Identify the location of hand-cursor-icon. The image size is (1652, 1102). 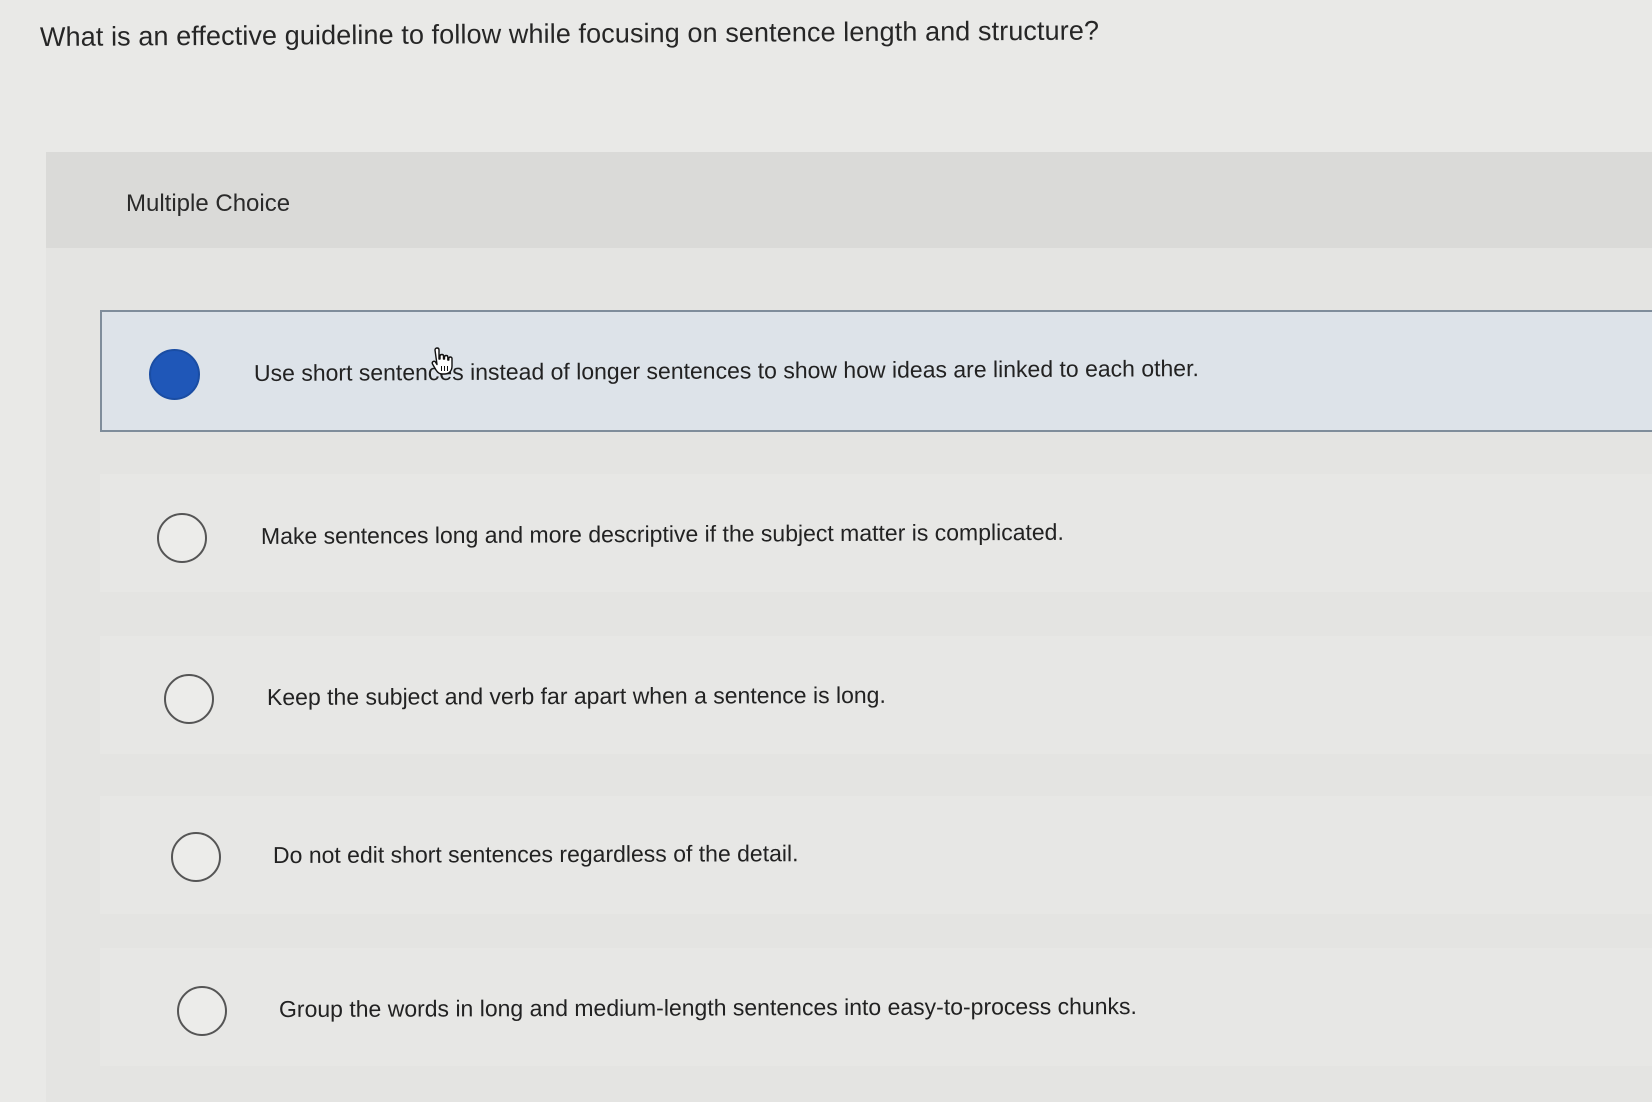
(442, 361).